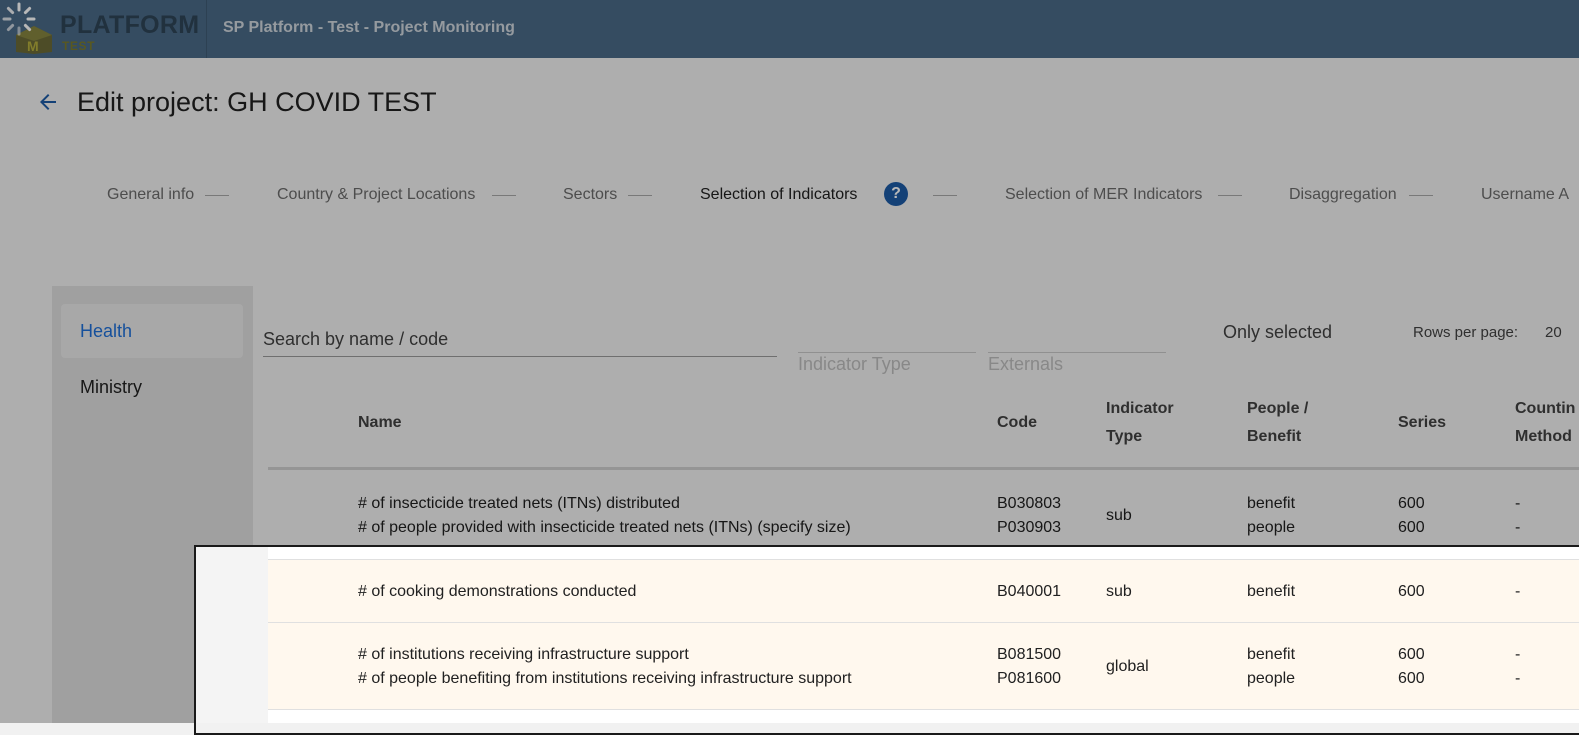 The height and width of the screenshot is (735, 1579). I want to click on step-selection-of-indicators: Selection of Indicators, so click(778, 195).